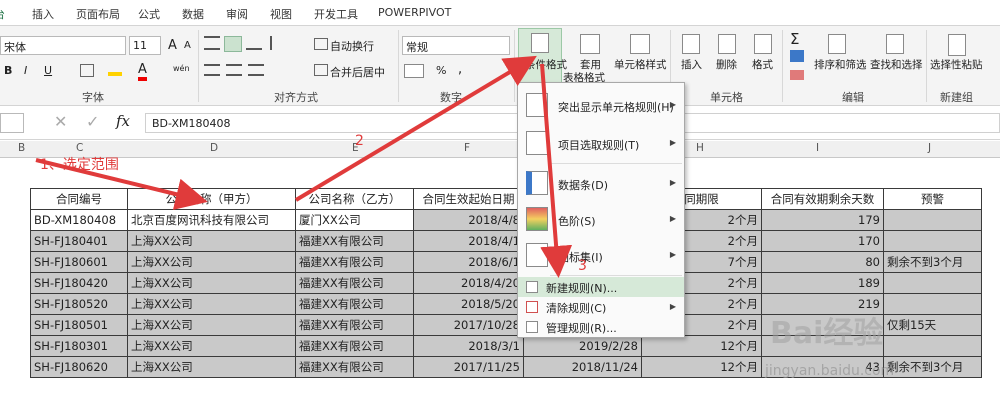 The width and height of the screenshot is (1000, 402). I want to click on annotation-step-3: 3, so click(582, 266).